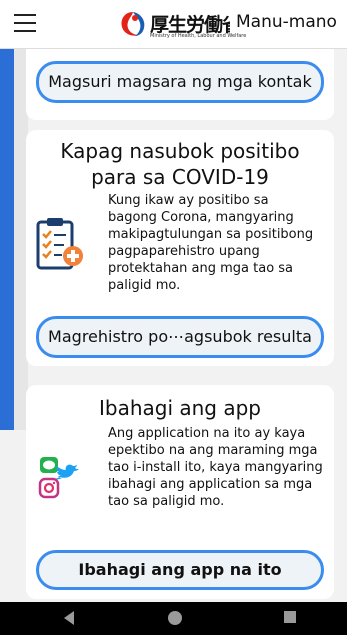 The height and width of the screenshot is (635, 347). What do you see at coordinates (180, 408) in the screenshot?
I see `card-title: Ibahagi ang app` at bounding box center [180, 408].